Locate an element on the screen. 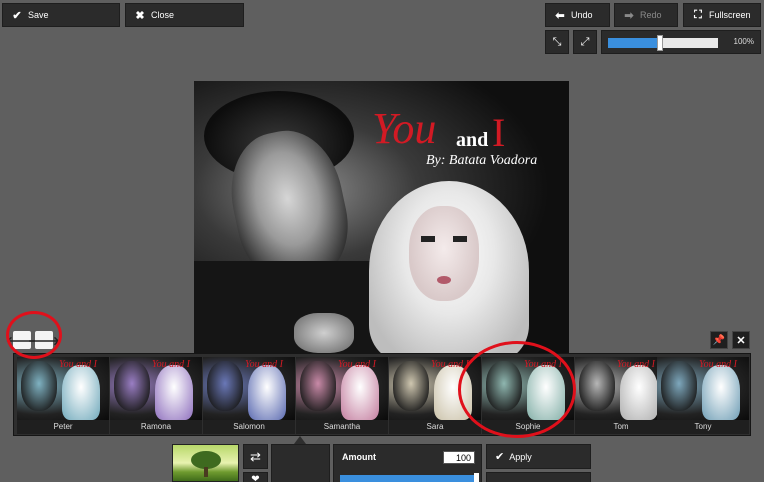 Image resolution: width=764 pixels, height=482 pixels. cancel-button is located at coordinates (538, 477).